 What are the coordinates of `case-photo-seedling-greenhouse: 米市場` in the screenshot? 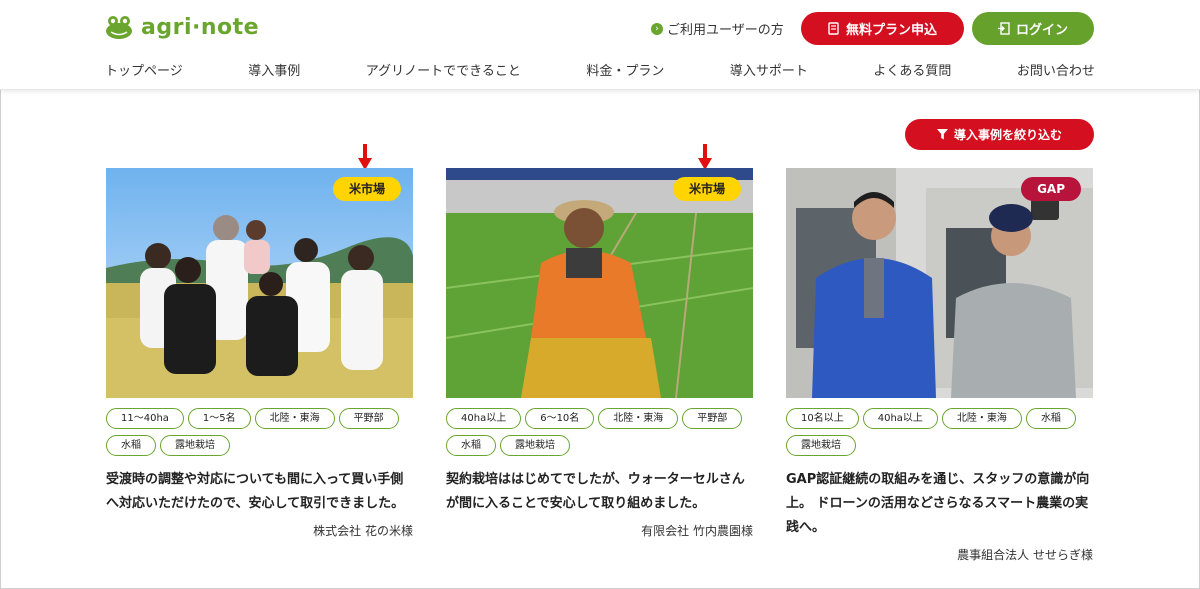 It's located at (599, 283).